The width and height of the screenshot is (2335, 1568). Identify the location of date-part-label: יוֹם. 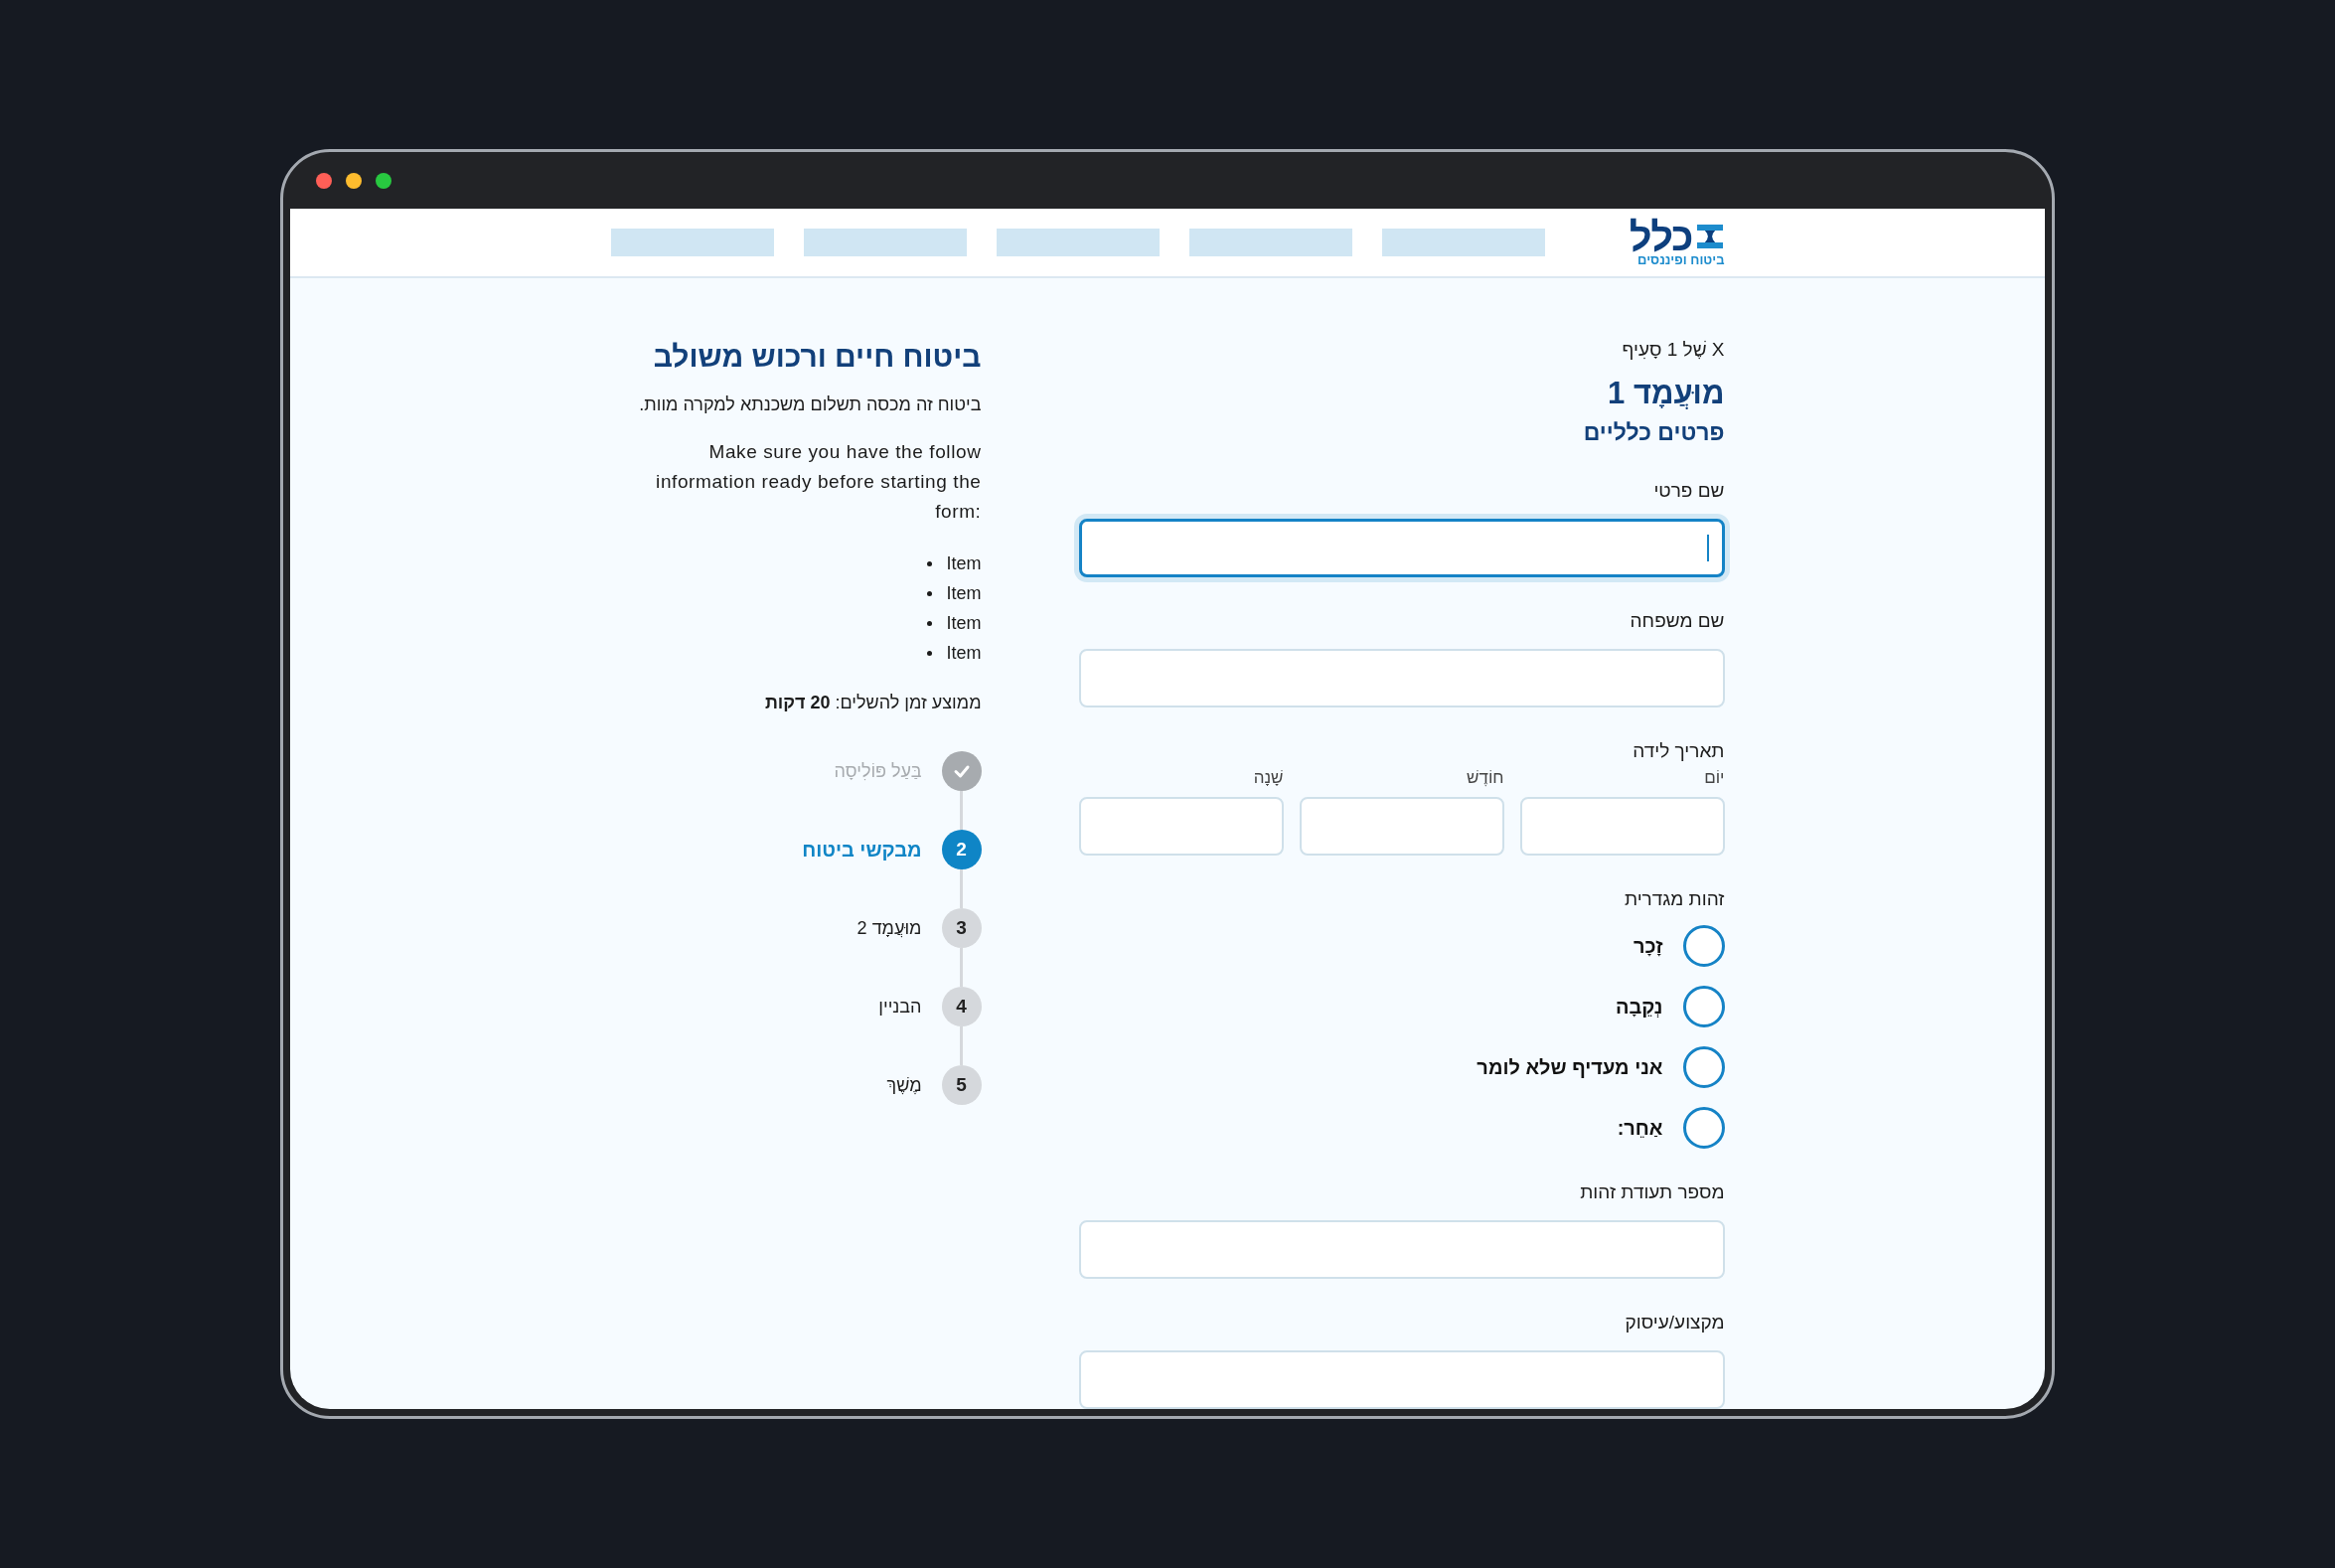
(1714, 778).